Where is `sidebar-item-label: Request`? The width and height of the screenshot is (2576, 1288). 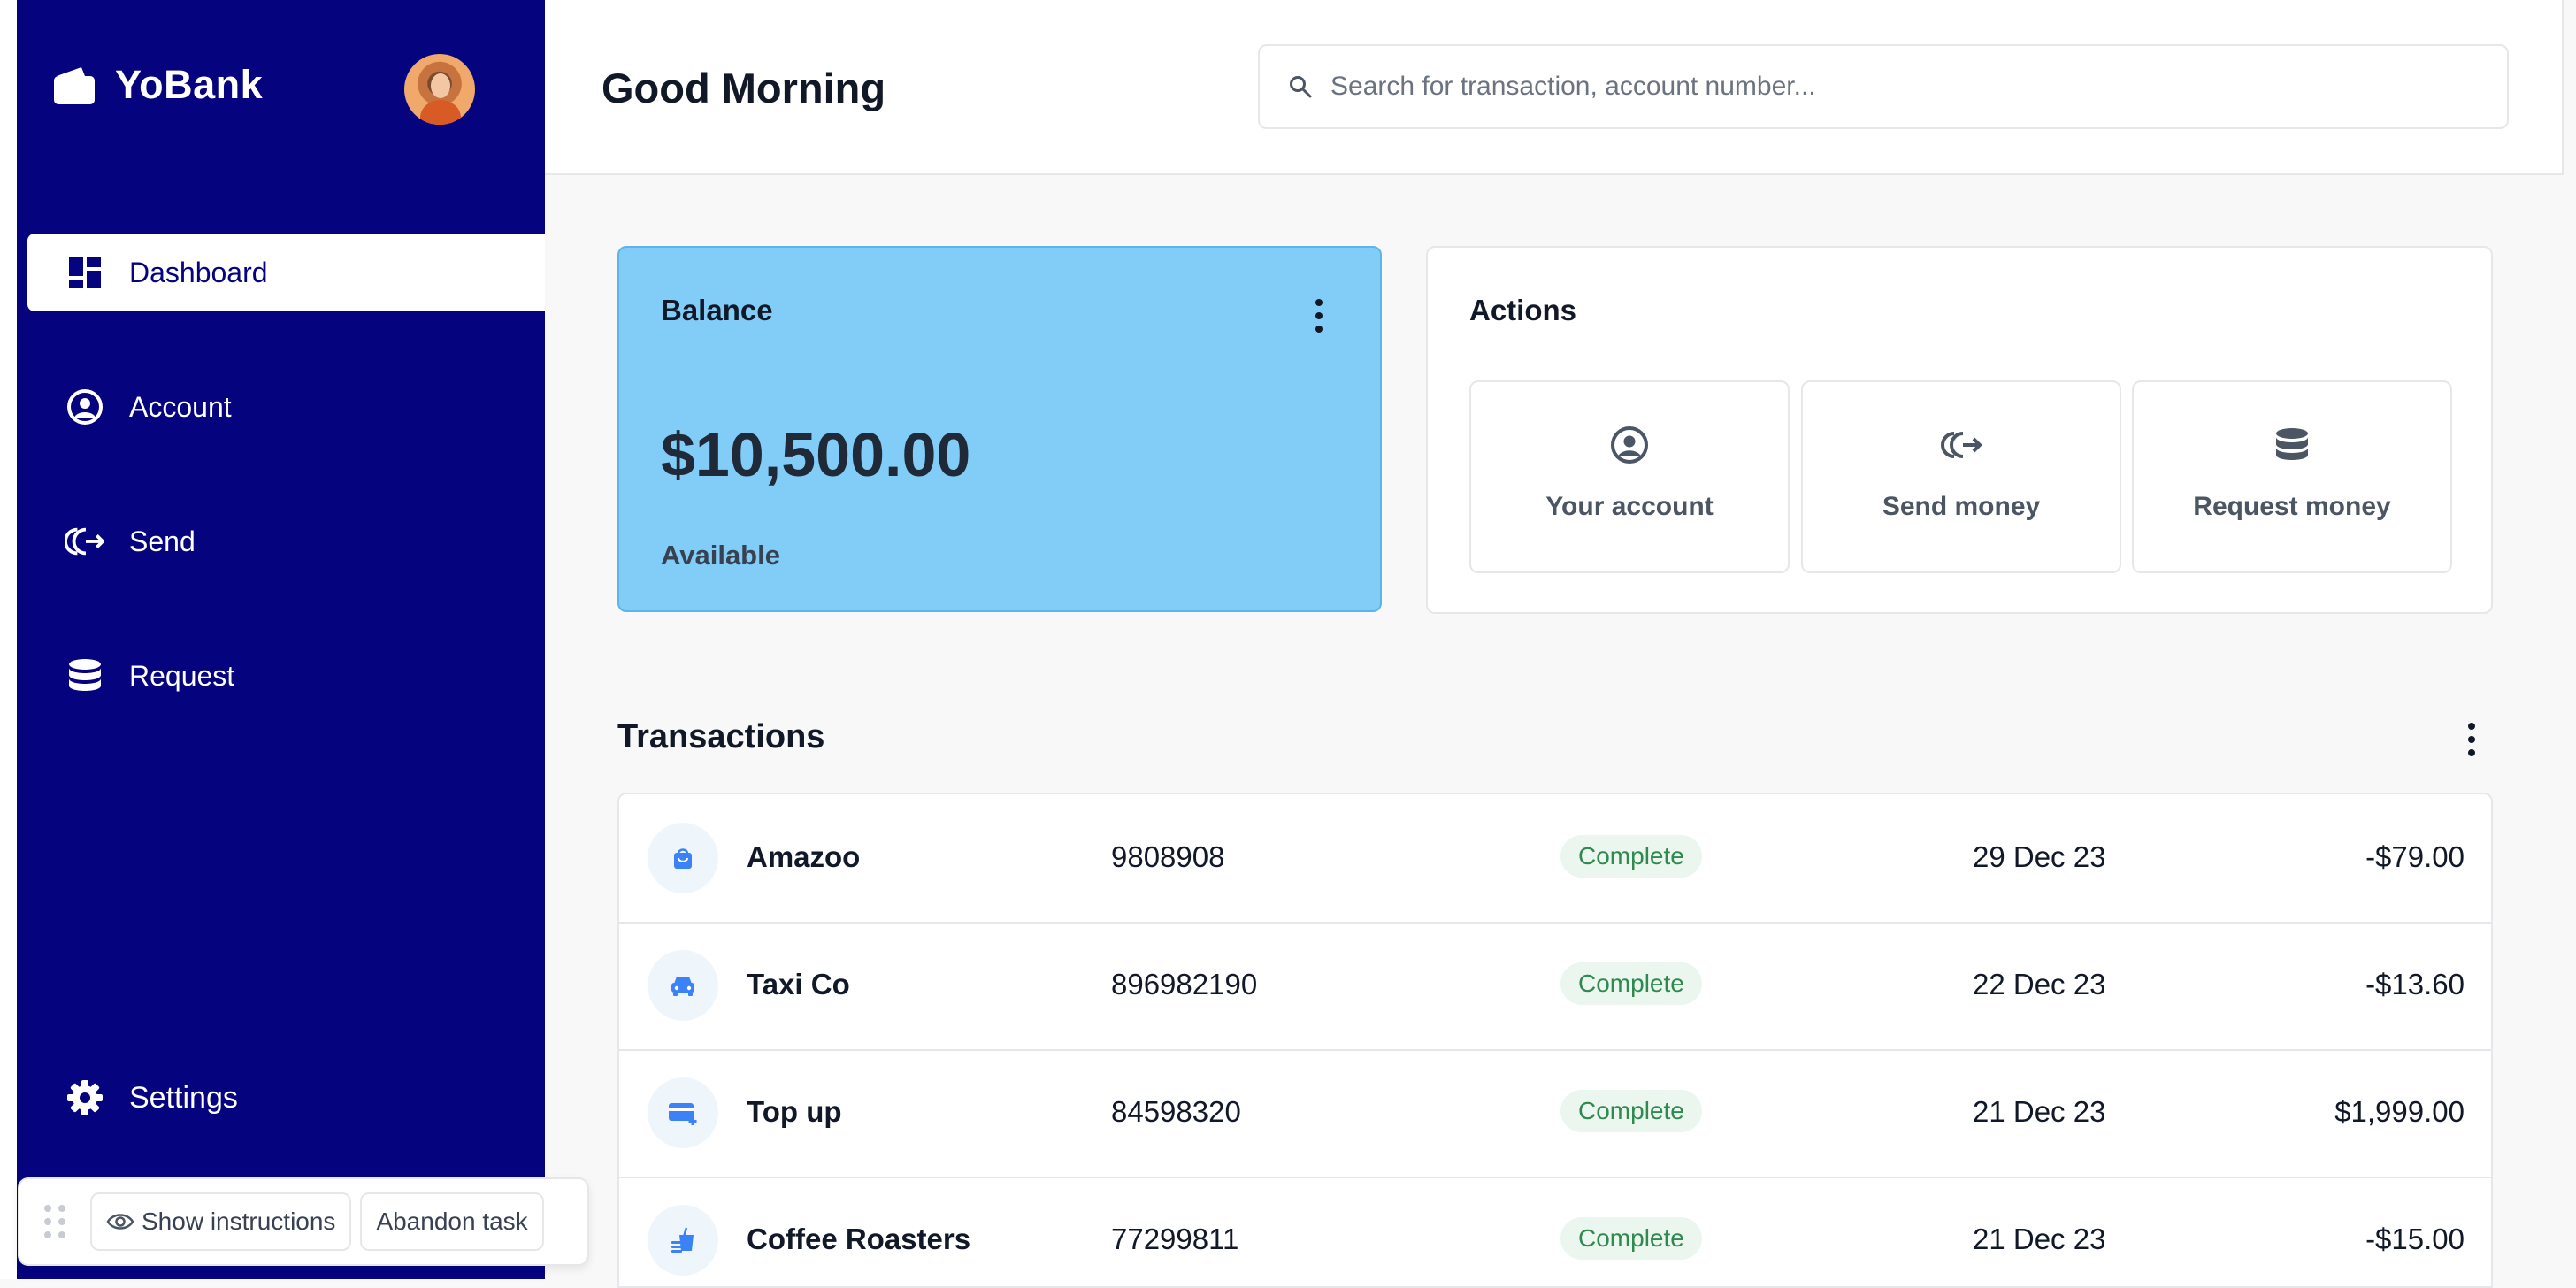 sidebar-item-label: Request is located at coordinates (182, 675).